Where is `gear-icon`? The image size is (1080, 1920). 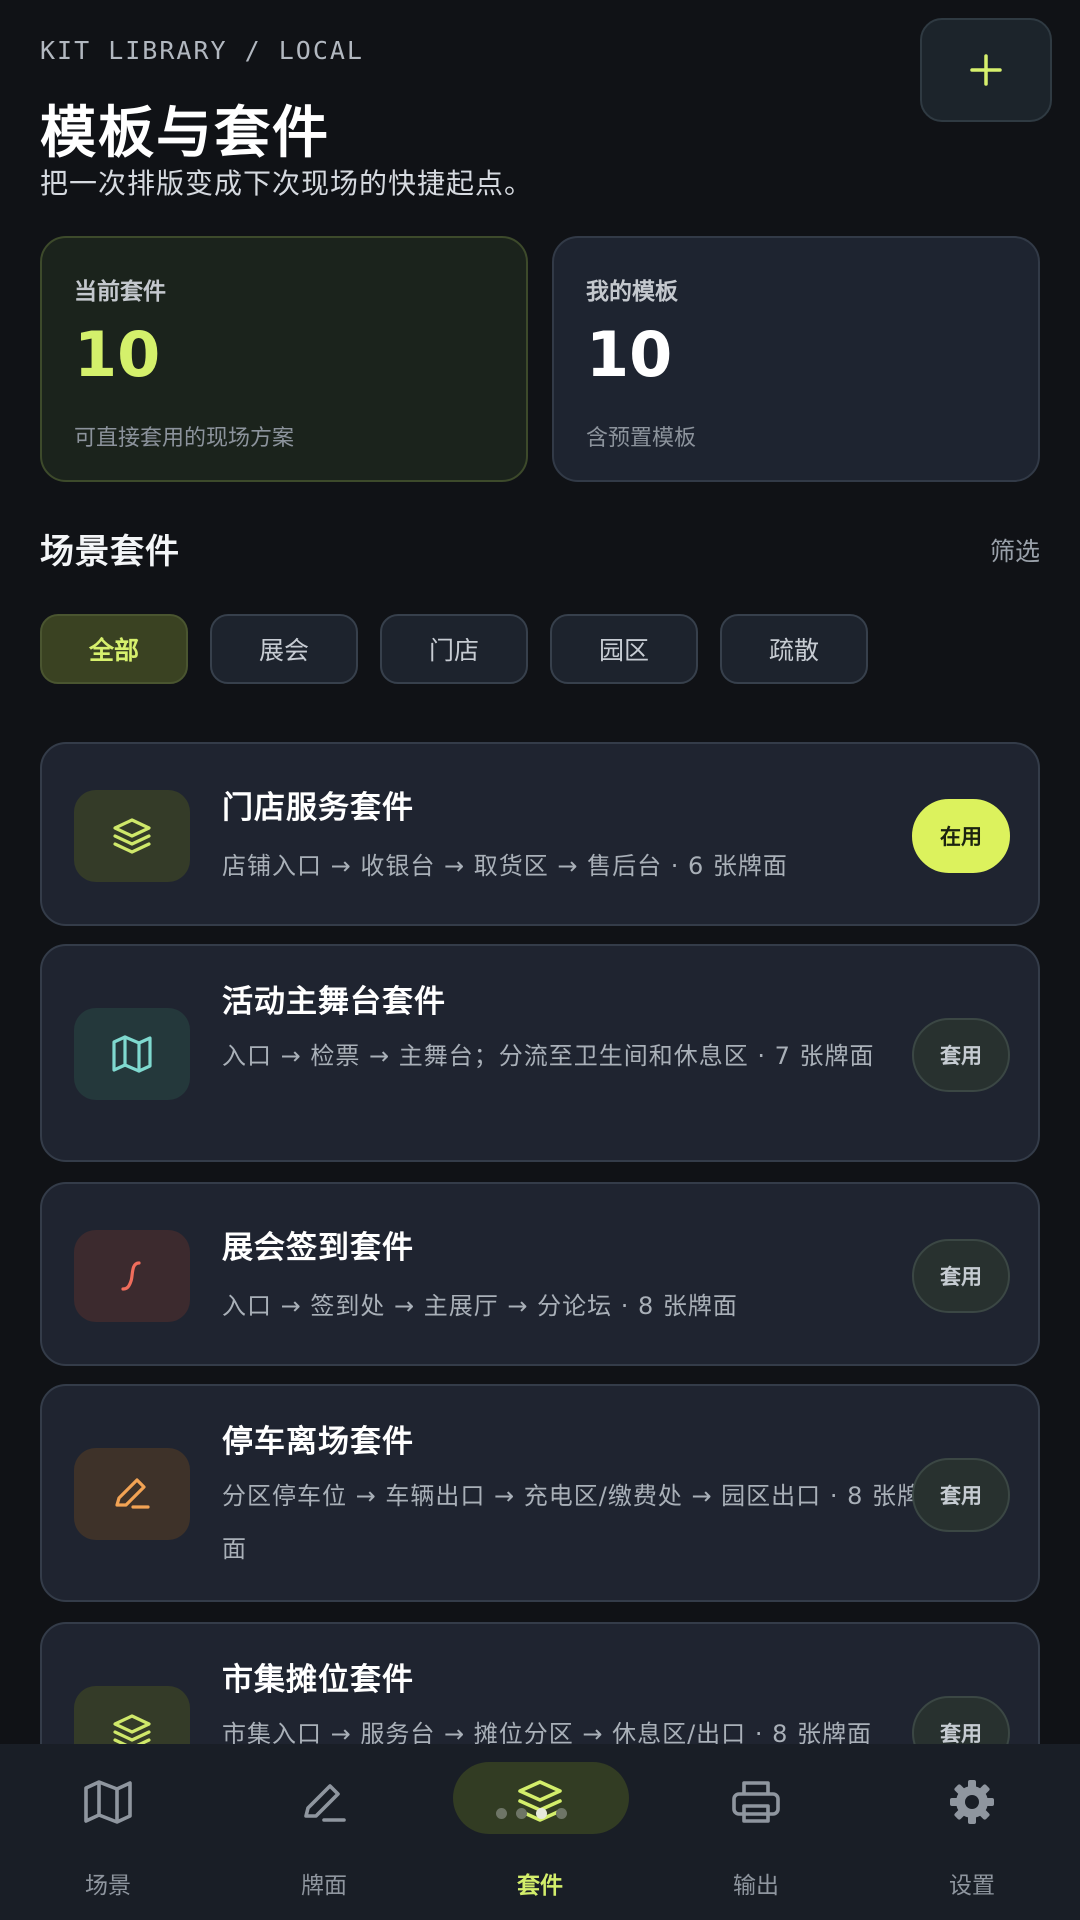
gear-icon is located at coordinates (972, 1802).